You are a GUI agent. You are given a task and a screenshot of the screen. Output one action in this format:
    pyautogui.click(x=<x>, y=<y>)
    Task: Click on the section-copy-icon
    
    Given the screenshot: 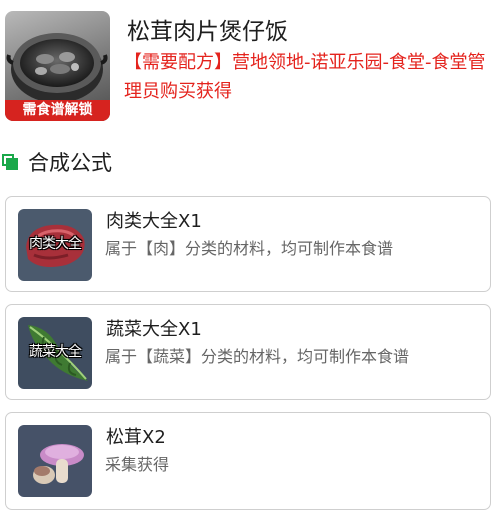 What is the action you would take?
    pyautogui.click(x=10, y=162)
    